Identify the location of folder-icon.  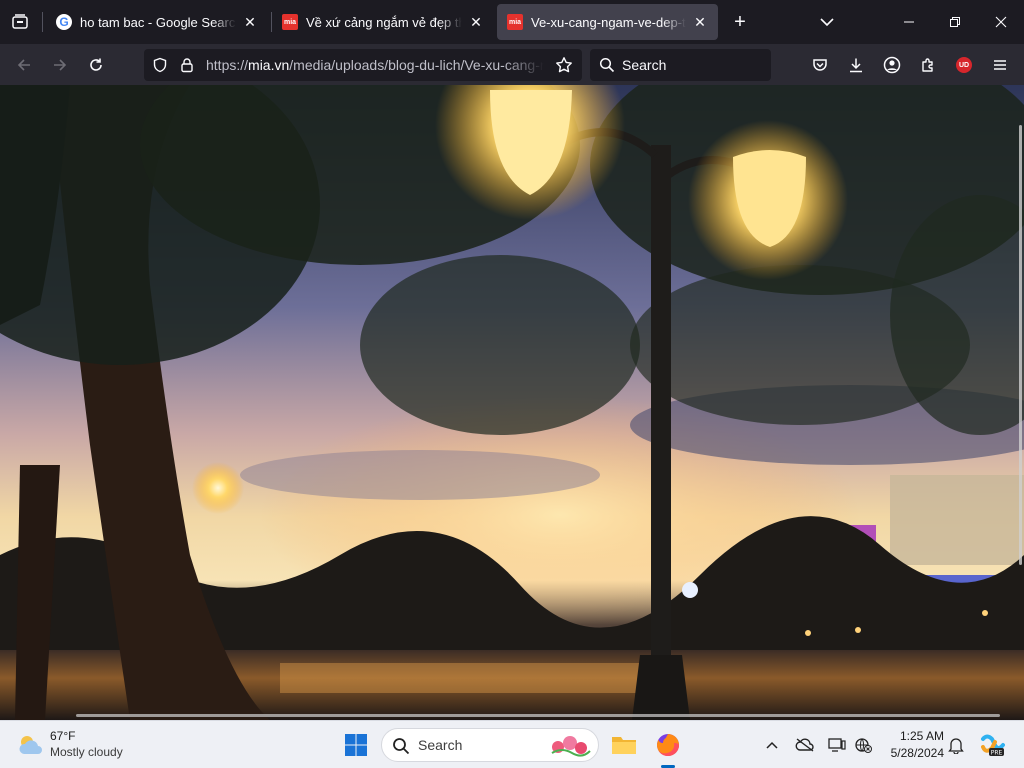
(624, 745).